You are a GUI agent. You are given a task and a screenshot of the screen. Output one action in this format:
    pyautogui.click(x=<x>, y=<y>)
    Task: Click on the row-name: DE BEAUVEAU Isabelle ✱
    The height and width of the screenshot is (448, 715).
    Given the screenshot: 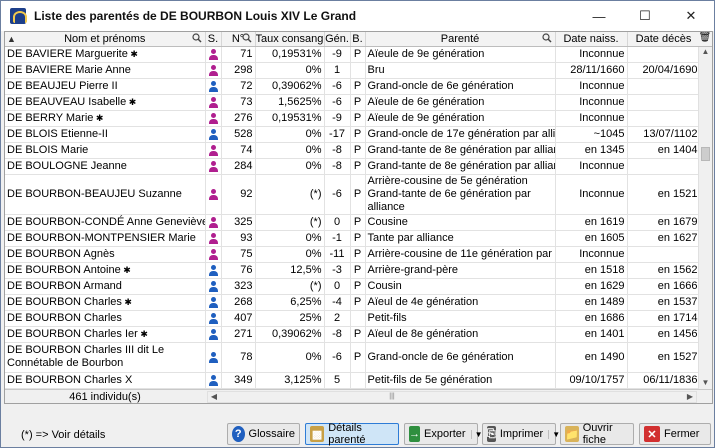 What is the action you would take?
    pyautogui.click(x=105, y=102)
    